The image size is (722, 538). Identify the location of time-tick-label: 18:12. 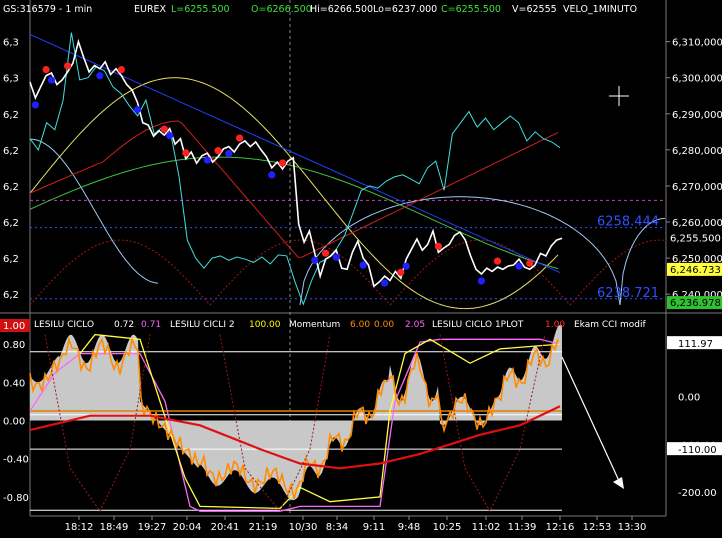
(79, 527).